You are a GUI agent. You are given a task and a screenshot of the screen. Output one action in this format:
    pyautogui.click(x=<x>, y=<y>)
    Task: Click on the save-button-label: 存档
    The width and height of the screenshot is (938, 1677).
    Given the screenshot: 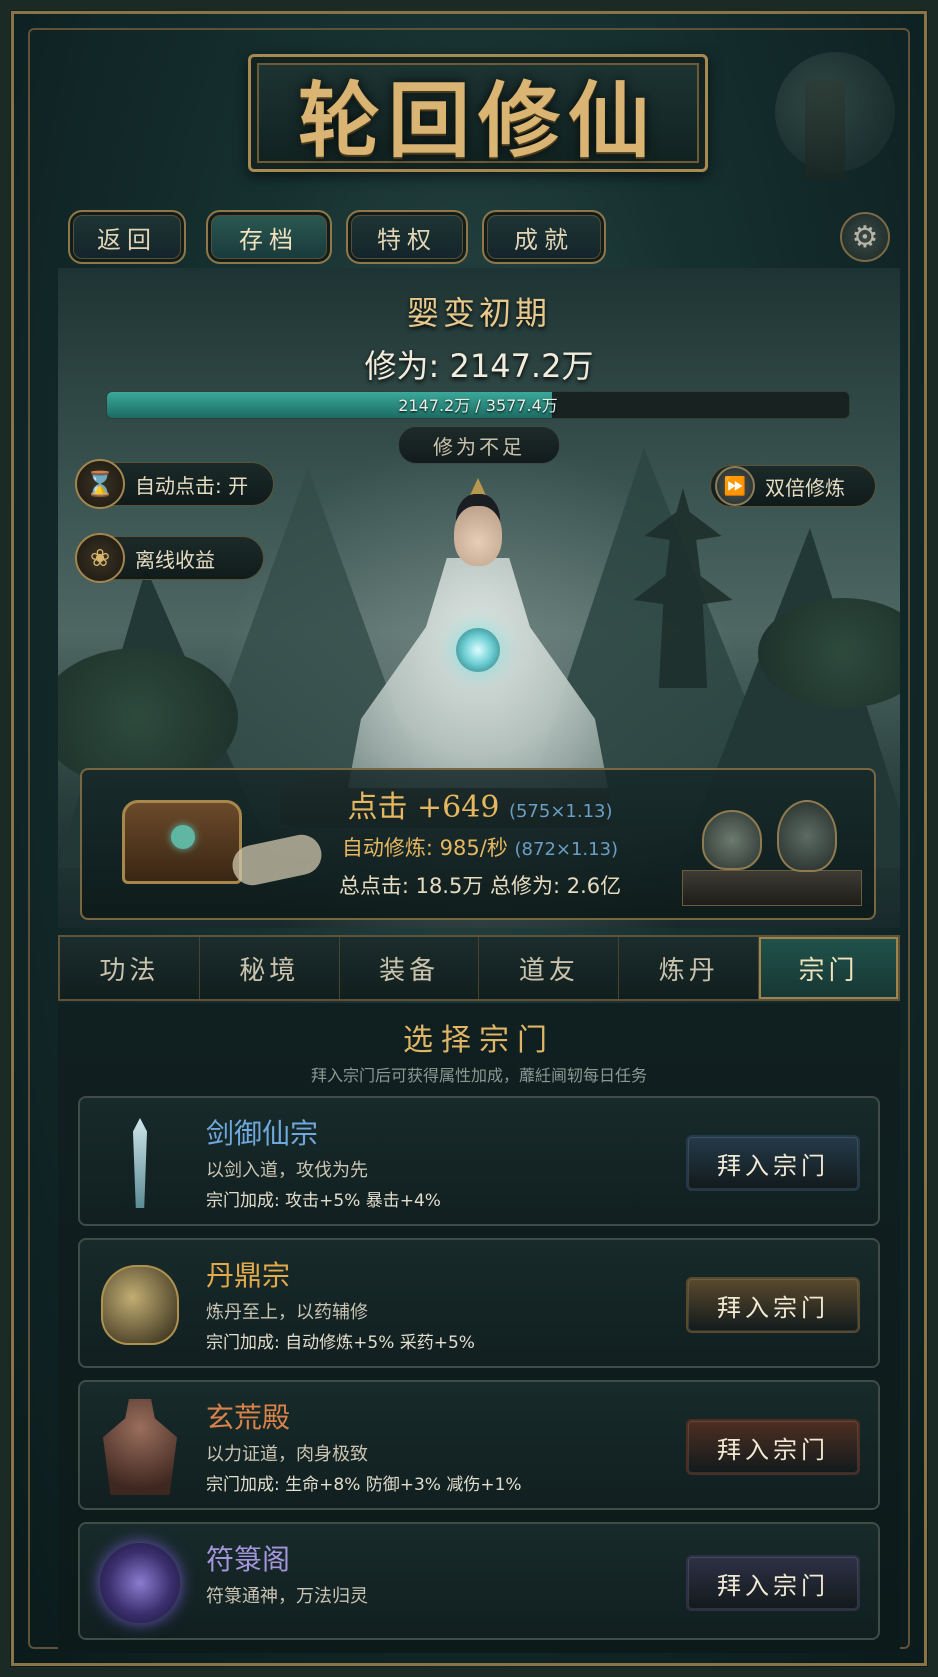 What is the action you would take?
    pyautogui.click(x=269, y=239)
    